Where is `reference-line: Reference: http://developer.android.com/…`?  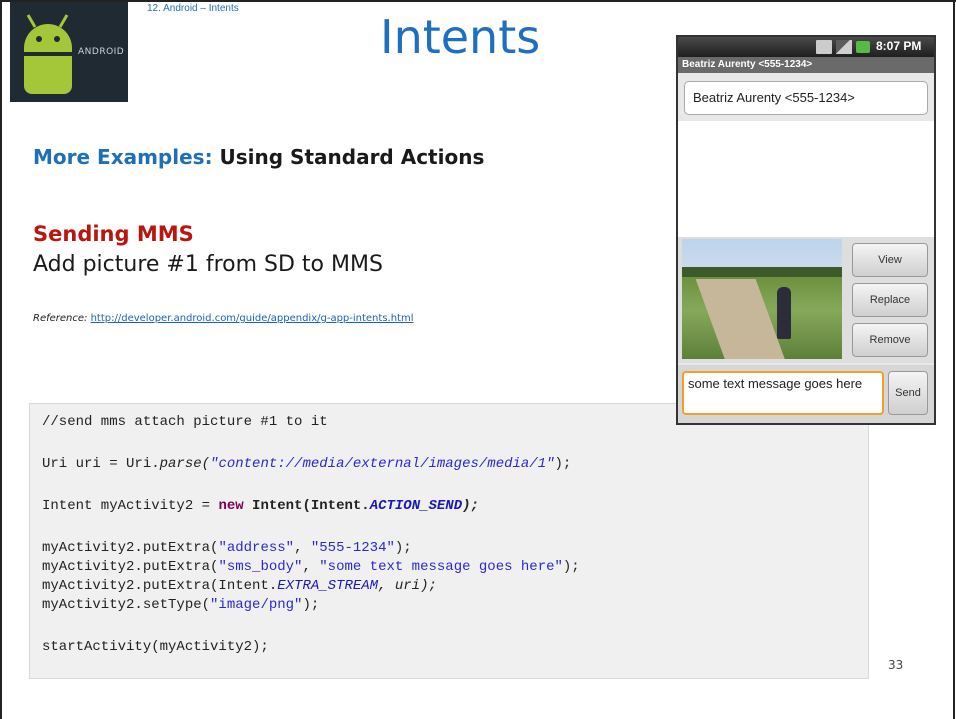 reference-line: Reference: http://developer.android.com/… is located at coordinates (223, 318).